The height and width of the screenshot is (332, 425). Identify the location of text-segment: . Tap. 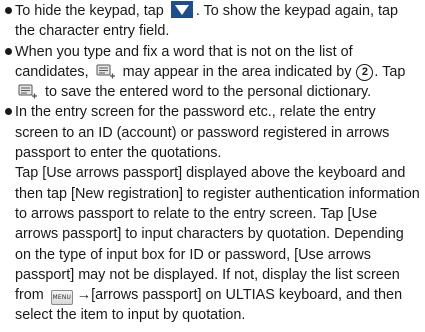
(390, 71).